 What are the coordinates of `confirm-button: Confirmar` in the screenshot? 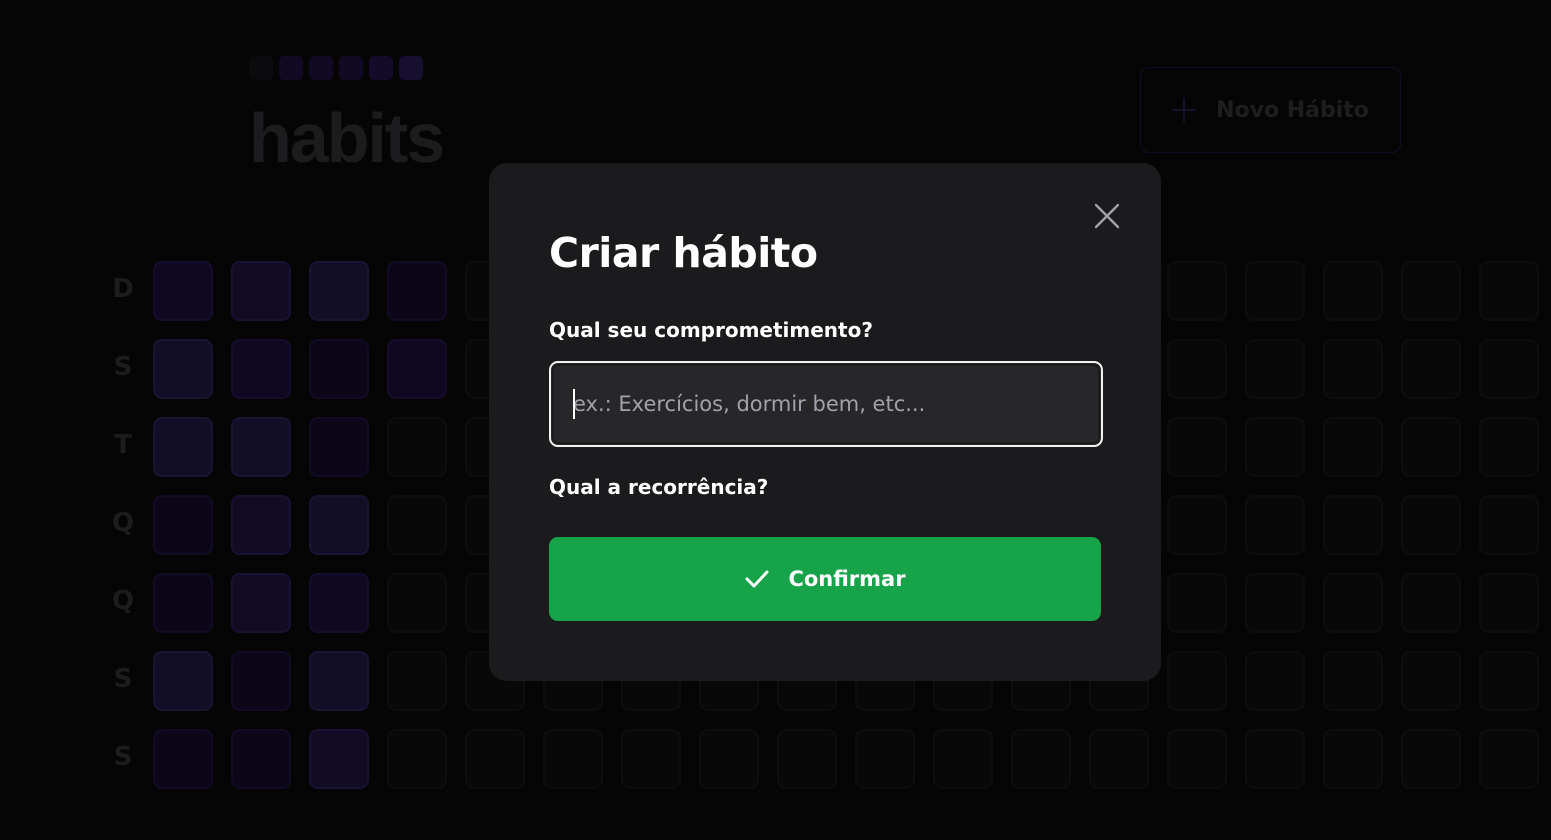 It's located at (825, 579).